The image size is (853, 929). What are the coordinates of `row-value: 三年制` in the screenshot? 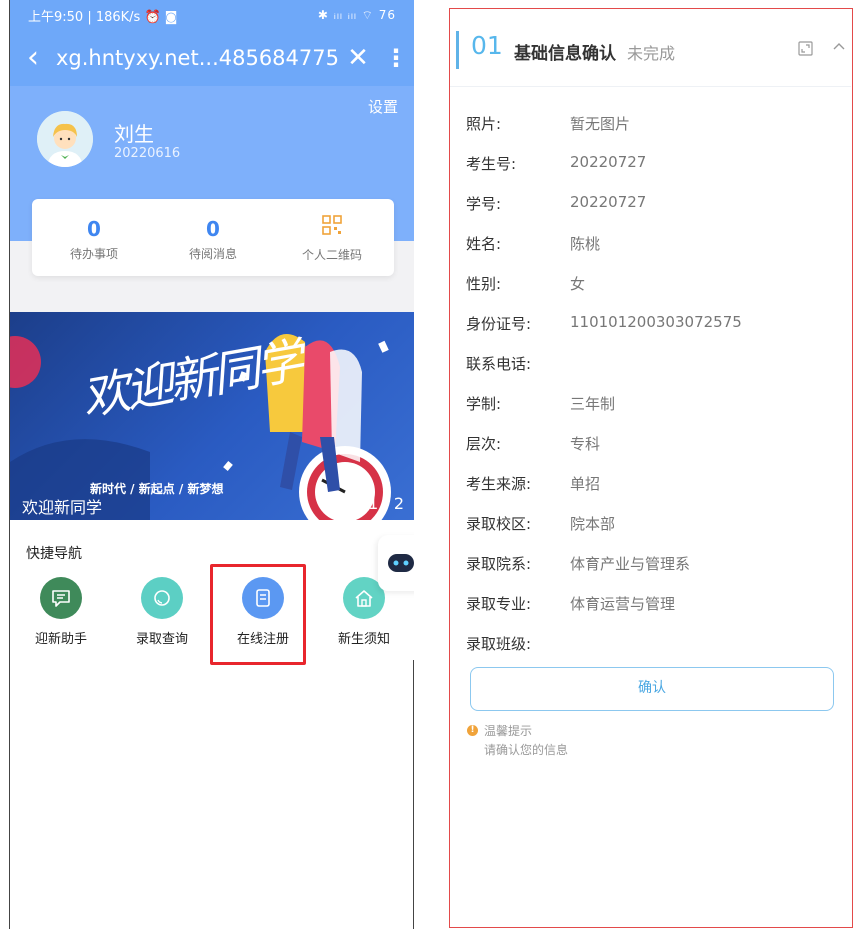 It's located at (593, 404).